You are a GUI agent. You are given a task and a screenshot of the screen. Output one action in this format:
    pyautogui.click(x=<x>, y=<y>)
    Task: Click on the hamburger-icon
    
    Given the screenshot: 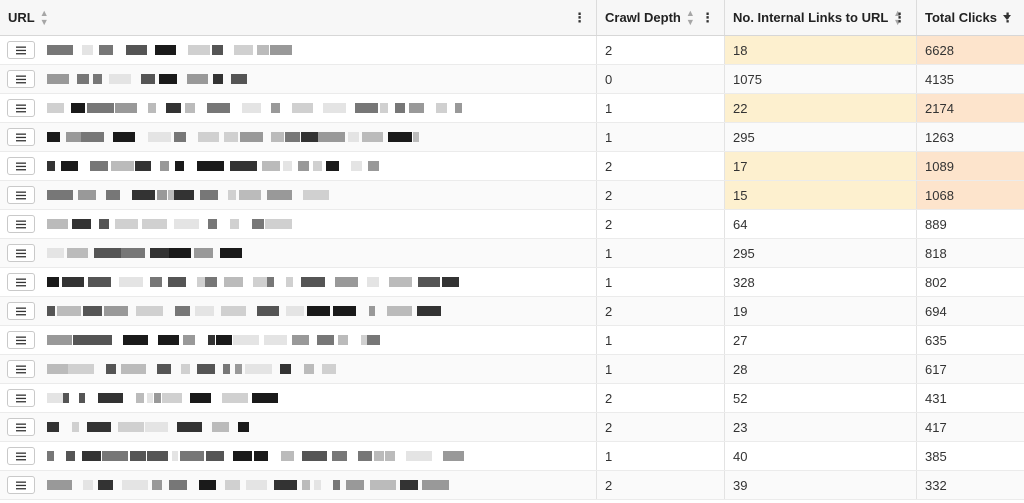 What is the action you would take?
    pyautogui.click(x=21, y=340)
    